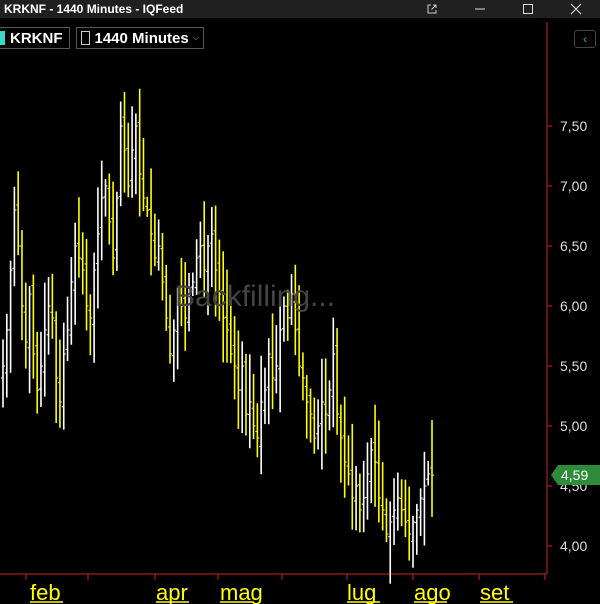 The image size is (600, 604). Describe the element at coordinates (585, 39) in the screenshot. I see `chevron-left-icon: ‹` at that location.